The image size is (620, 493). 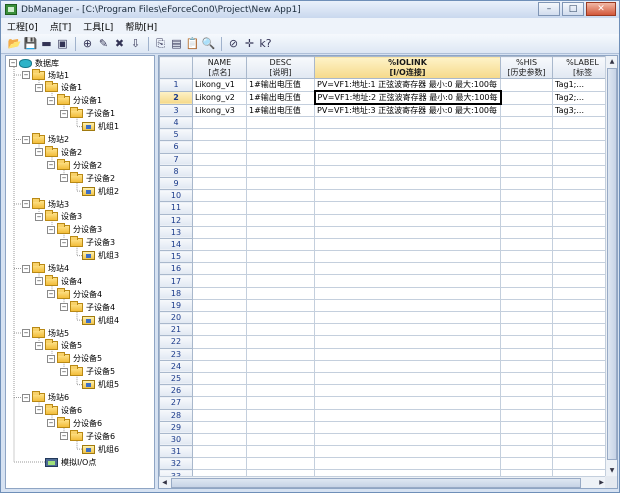 I want to click on corner-header, so click(x=176, y=67).